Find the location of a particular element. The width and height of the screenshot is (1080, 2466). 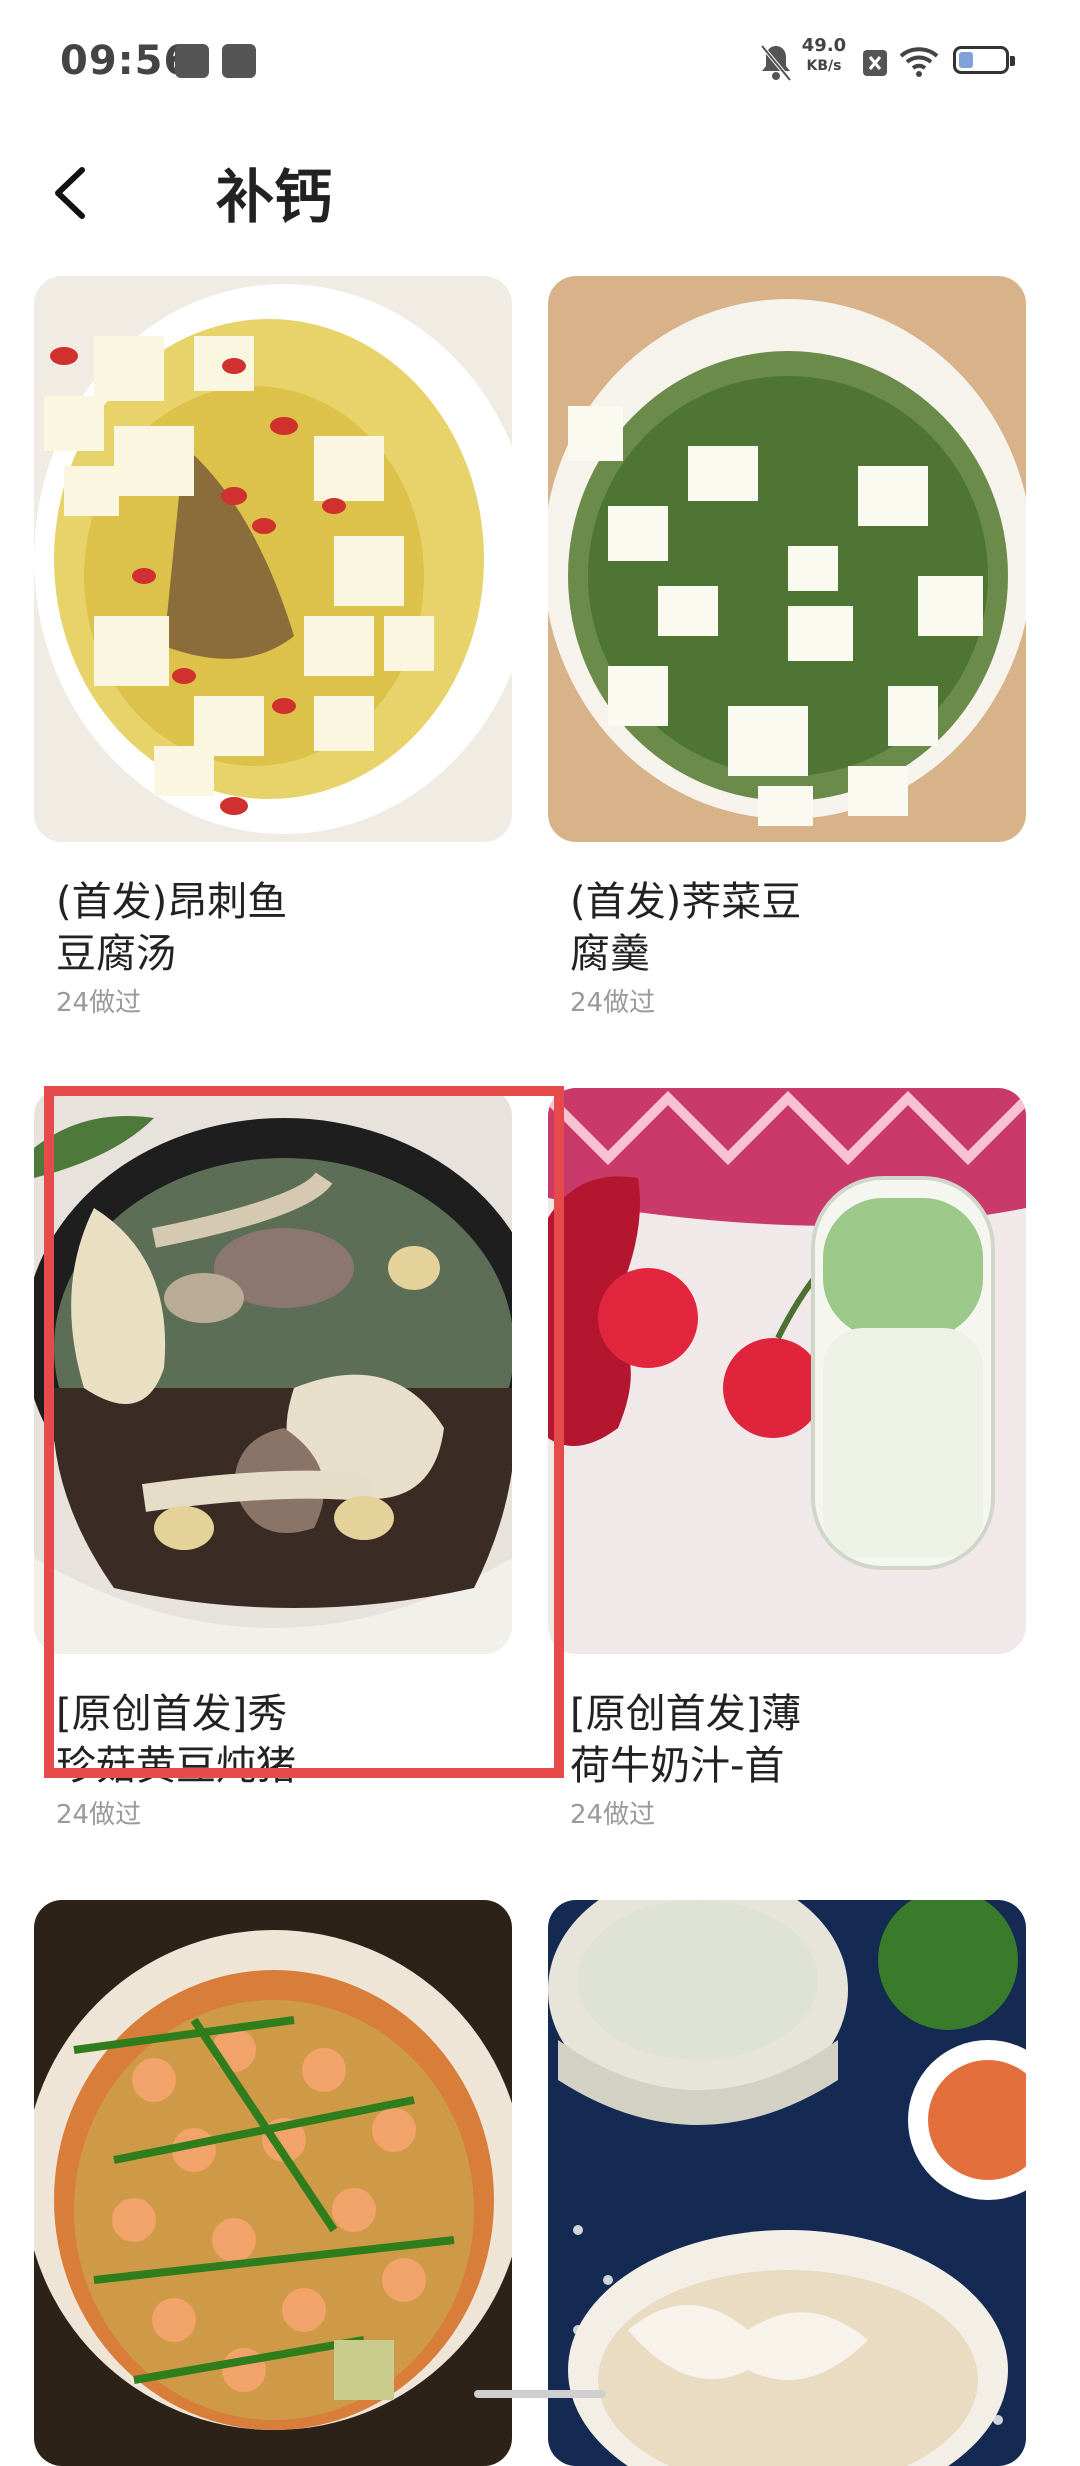

status-time: 09:56 is located at coordinates (126, 61).